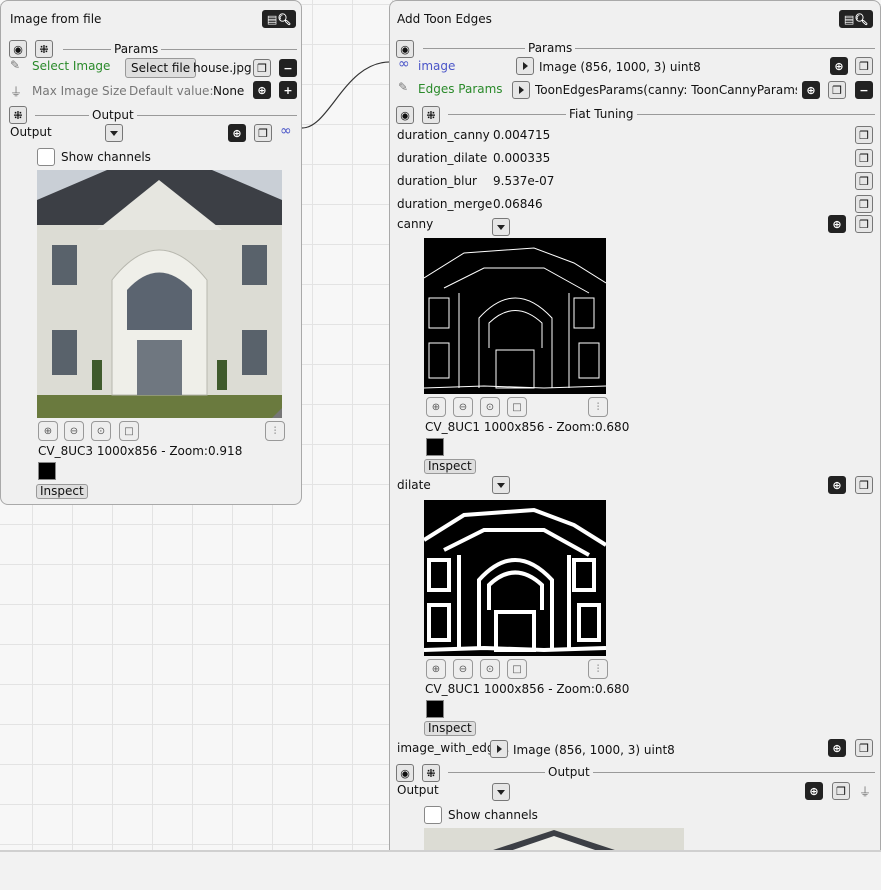  I want to click on file-value: house.jpg, so click(222, 68).